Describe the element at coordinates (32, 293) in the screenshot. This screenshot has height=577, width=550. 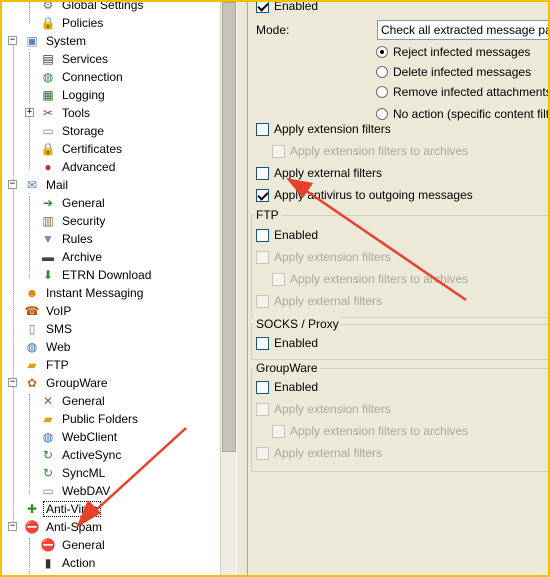
I see `instant-messaging-icon: ☻` at that location.